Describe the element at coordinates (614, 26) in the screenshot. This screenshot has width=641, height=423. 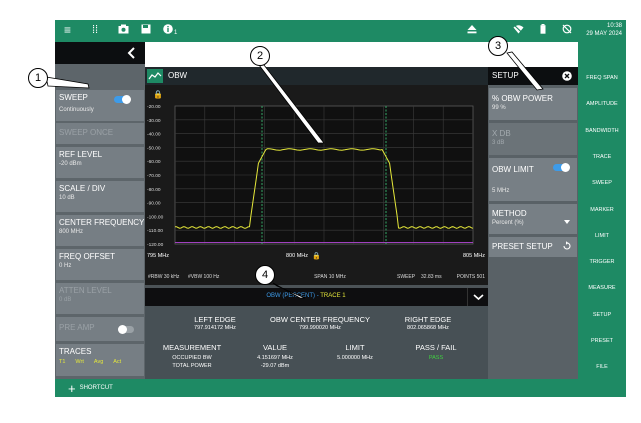
I see `time: 10:38` at that location.